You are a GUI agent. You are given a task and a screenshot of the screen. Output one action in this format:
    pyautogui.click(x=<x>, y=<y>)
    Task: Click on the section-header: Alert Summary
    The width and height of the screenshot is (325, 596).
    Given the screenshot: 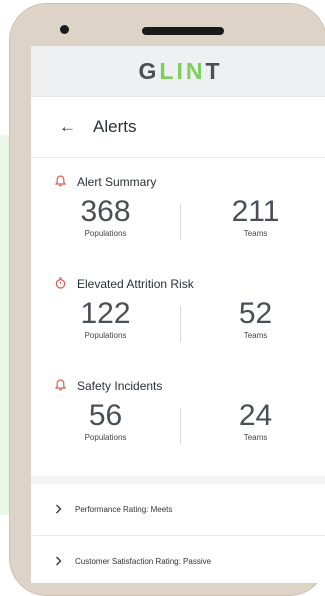 What is the action you would take?
    pyautogui.click(x=178, y=182)
    